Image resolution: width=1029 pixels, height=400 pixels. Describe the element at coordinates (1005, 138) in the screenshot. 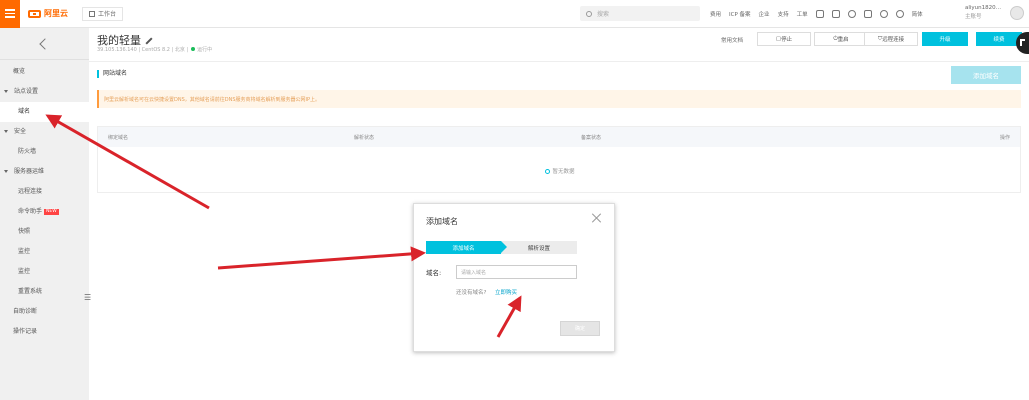

I see `col-actions: 操作` at that location.